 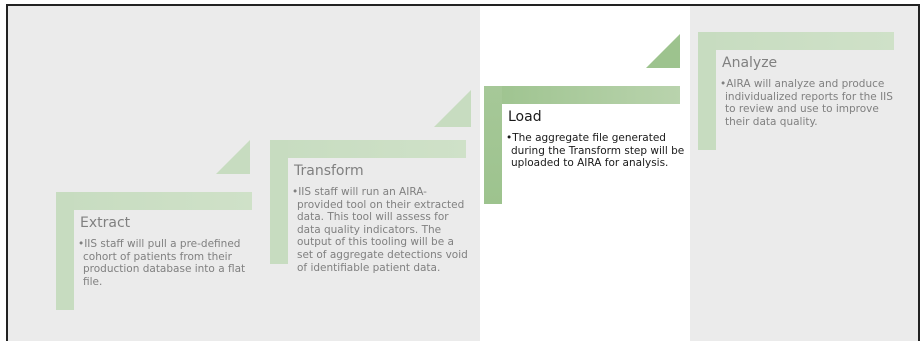 What do you see at coordinates (105, 223) in the screenshot?
I see `step-title: Extract` at bounding box center [105, 223].